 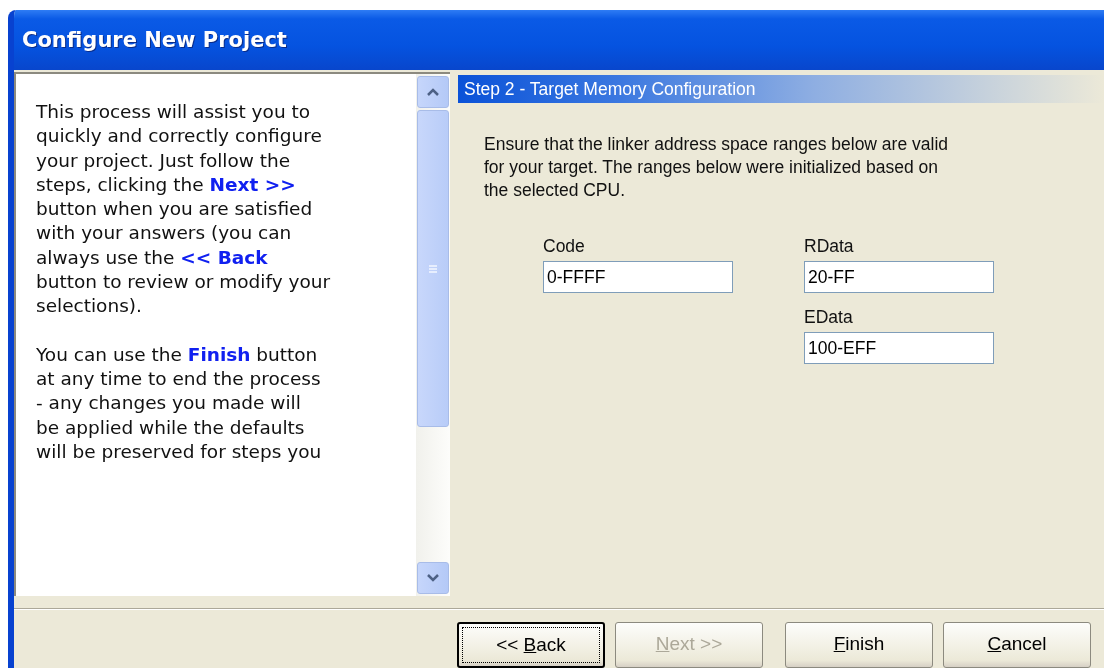 I want to click on chevron-up-icon, so click(x=433, y=92).